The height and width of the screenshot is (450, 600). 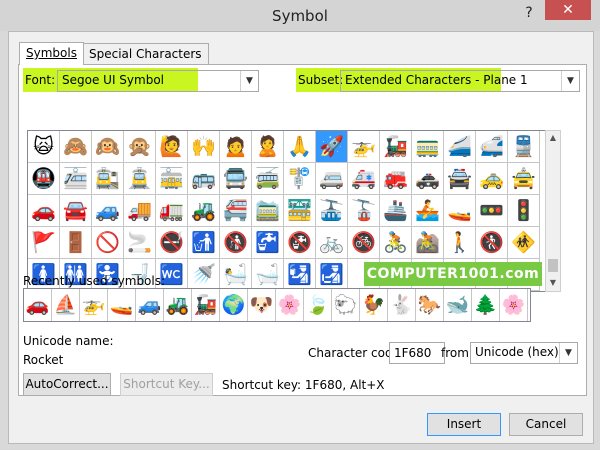 What do you see at coordinates (178, 305) in the screenshot?
I see `recent-symbol: 🚜` at bounding box center [178, 305].